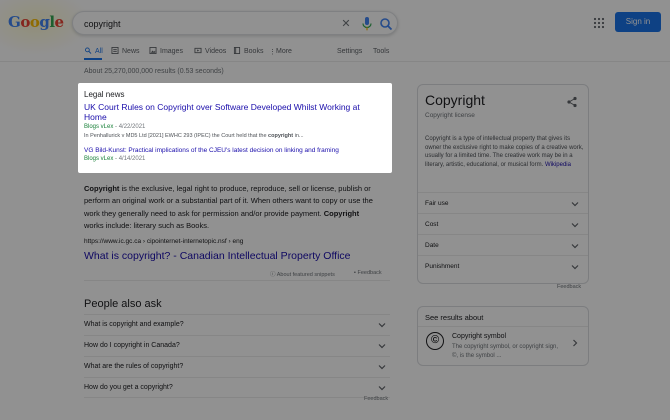 This screenshot has height=420, width=670. Describe the element at coordinates (99, 51) in the screenshot. I see `tab-label: All` at that location.